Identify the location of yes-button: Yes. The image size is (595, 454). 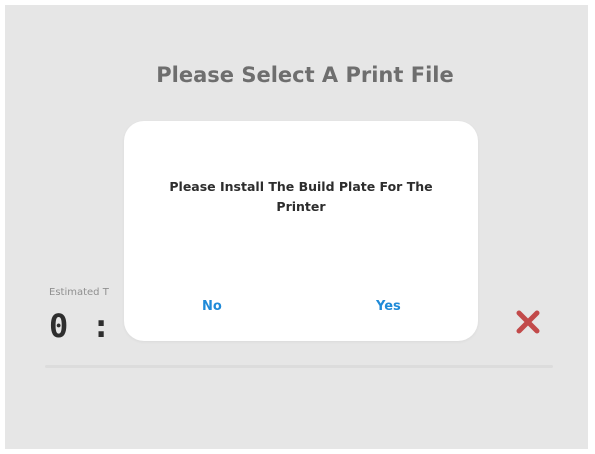
(388, 306).